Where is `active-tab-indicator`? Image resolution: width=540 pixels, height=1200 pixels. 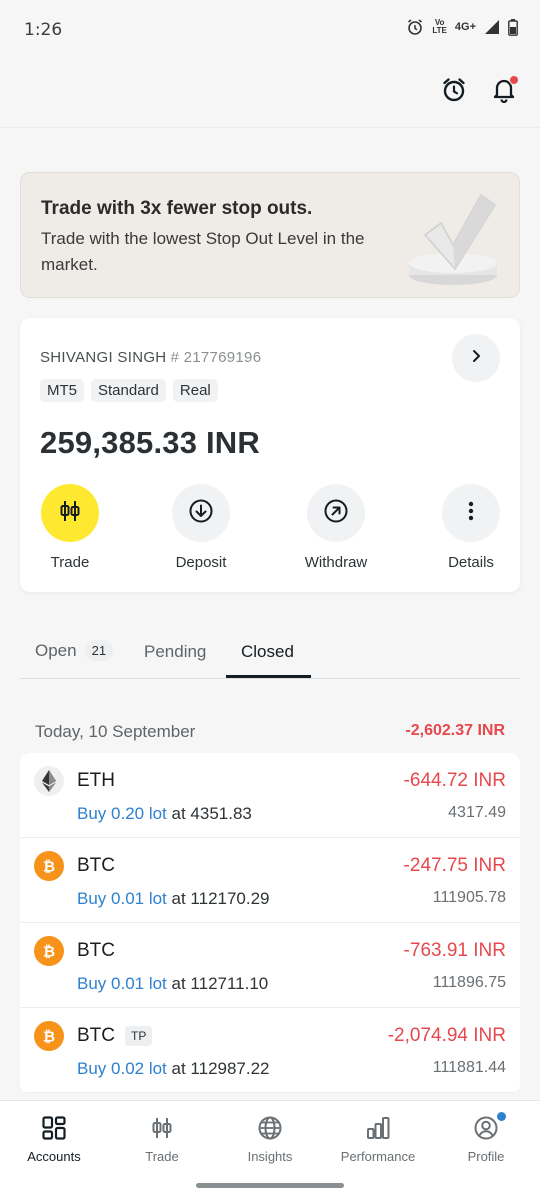
active-tab-indicator is located at coordinates (268, 676).